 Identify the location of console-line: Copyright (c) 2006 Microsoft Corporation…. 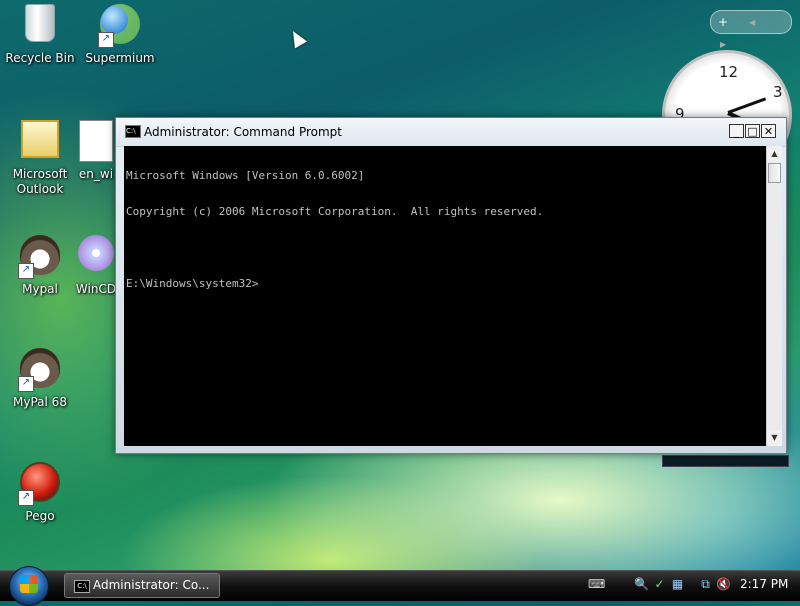
(335, 211).